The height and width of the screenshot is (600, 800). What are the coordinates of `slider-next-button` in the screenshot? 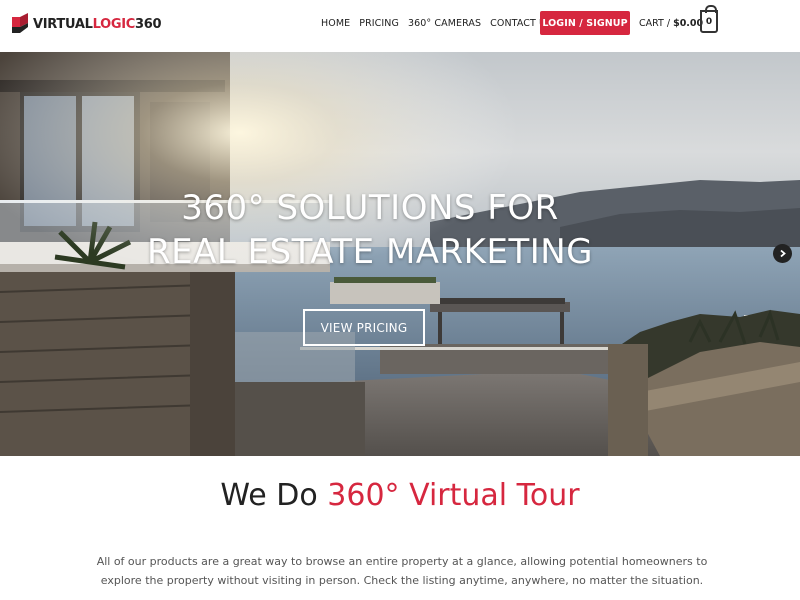 It's located at (782, 253).